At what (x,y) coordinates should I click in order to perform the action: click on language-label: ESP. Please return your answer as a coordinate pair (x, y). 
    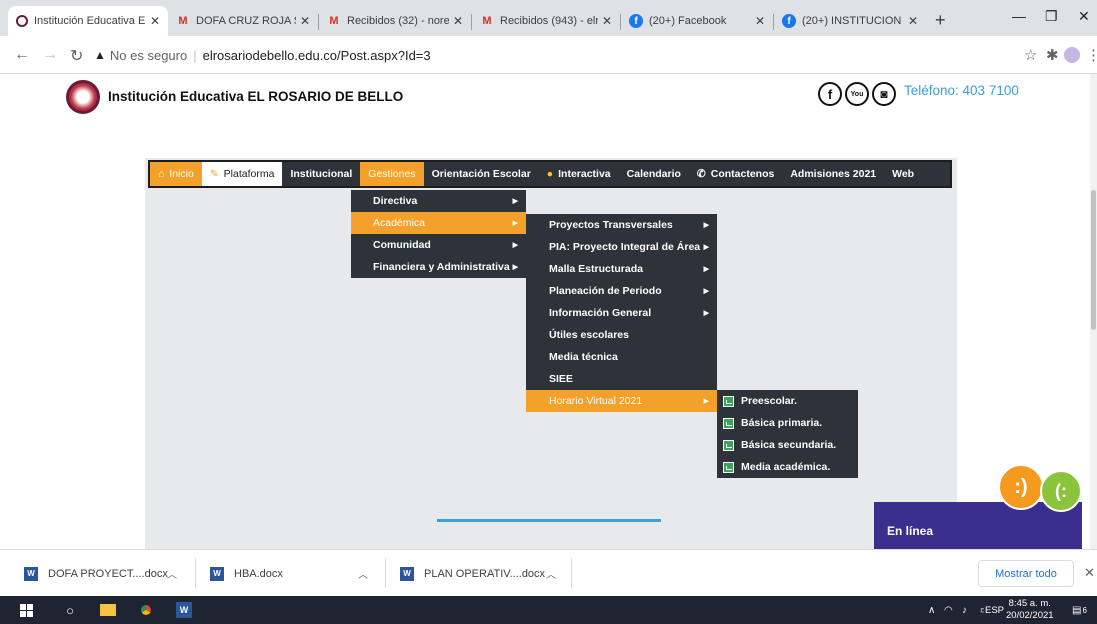
    Looking at the image, I should click on (995, 610).